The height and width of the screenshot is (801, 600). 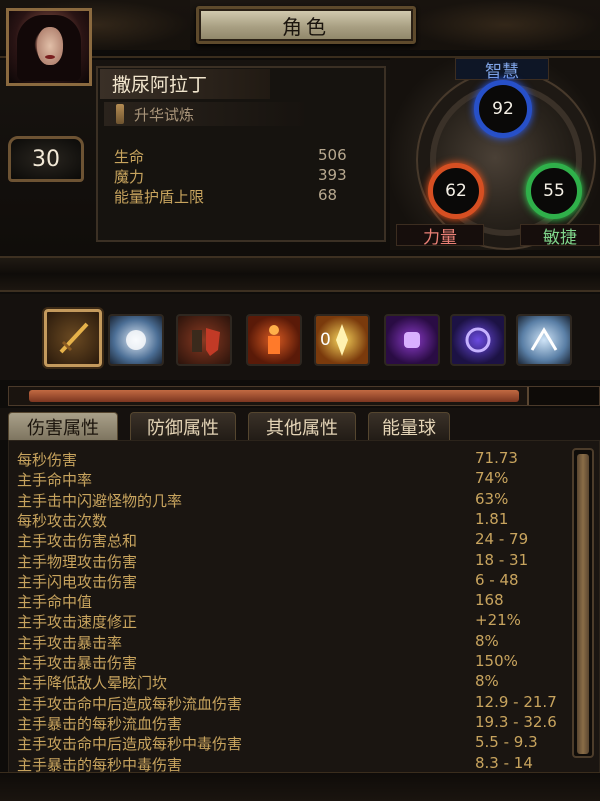 What do you see at coordinates (297, 764) in the screenshot?
I see `table-row: 主手暴击的每秒中毒伤害 8.3 - 14` at bounding box center [297, 764].